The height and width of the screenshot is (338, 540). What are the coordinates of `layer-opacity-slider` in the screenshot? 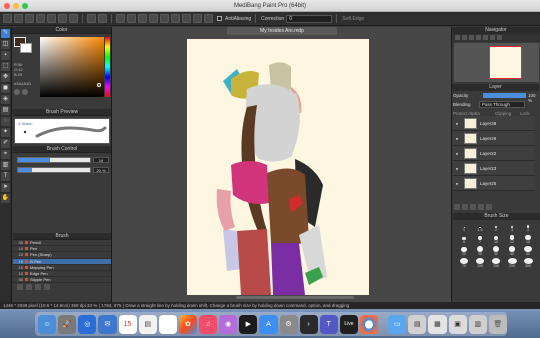 It's located at (504, 95).